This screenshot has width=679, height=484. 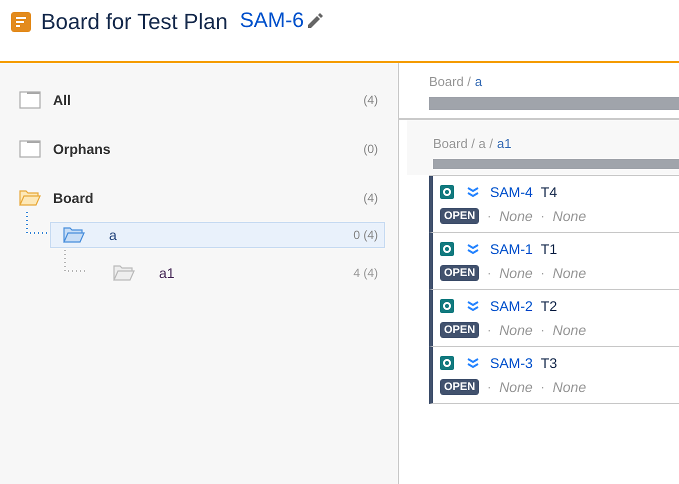 I want to click on issue-key-link: SAM-1, so click(x=511, y=249).